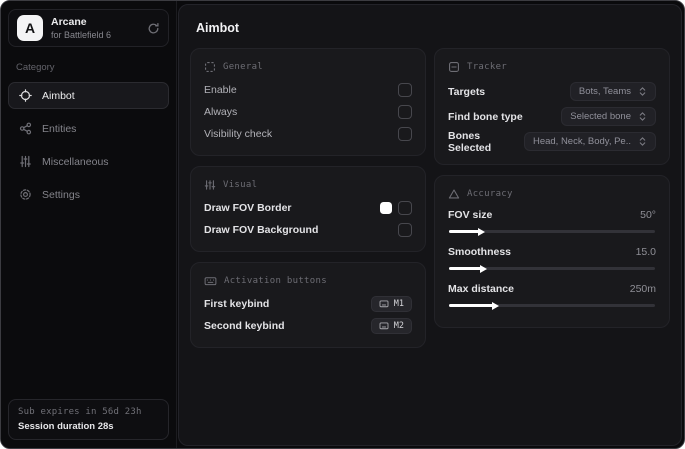 The width and height of the screenshot is (685, 449). I want to click on card-title: Activation buttons, so click(275, 281).